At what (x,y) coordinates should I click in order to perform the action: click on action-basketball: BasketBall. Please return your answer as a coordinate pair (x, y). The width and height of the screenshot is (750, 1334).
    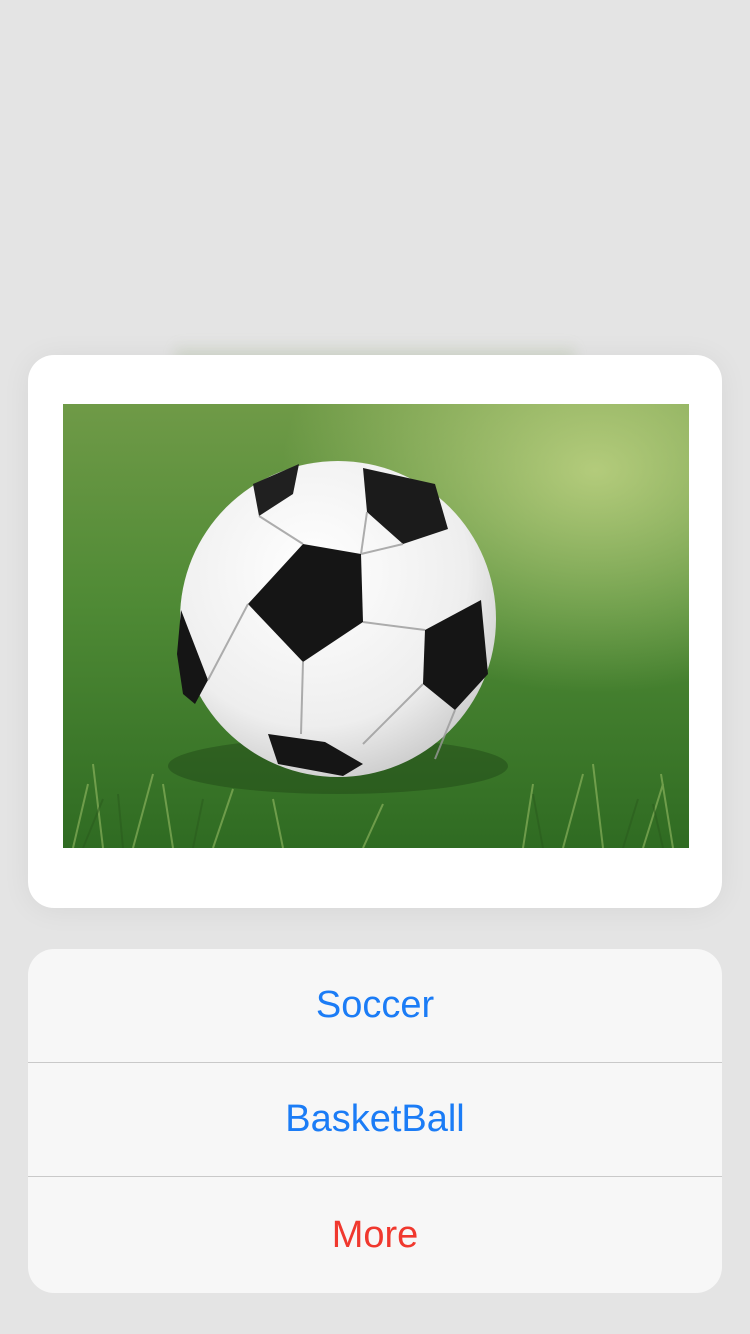
    Looking at the image, I should click on (375, 1120).